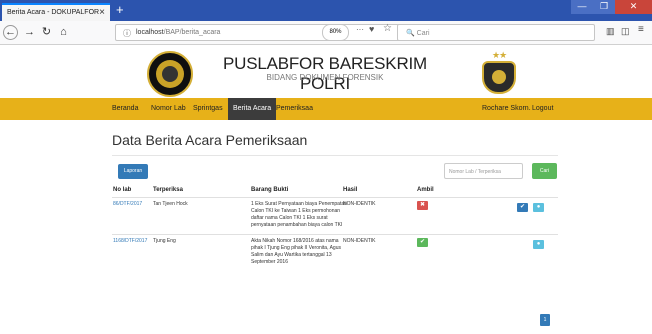 The height and width of the screenshot is (334, 652). I want to click on row-divider, so click(335, 234).